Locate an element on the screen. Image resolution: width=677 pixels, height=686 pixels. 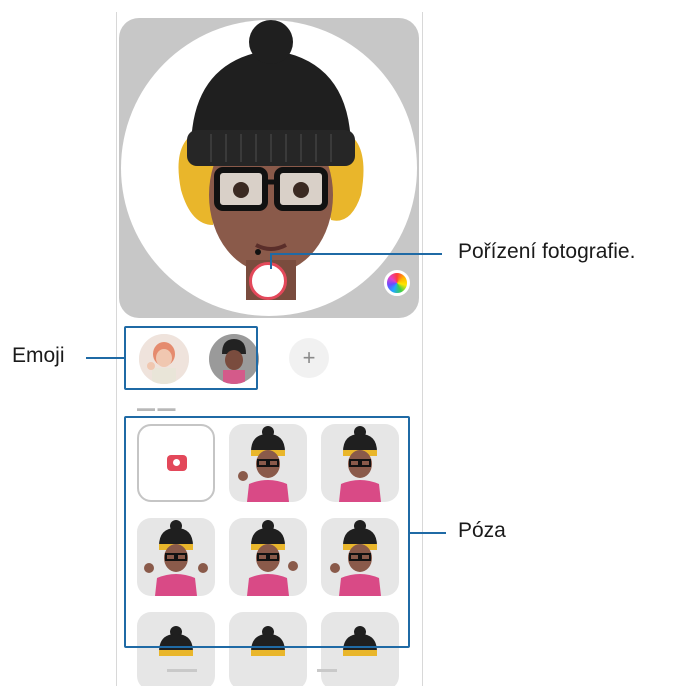
shutter-button is located at coordinates (268, 281).